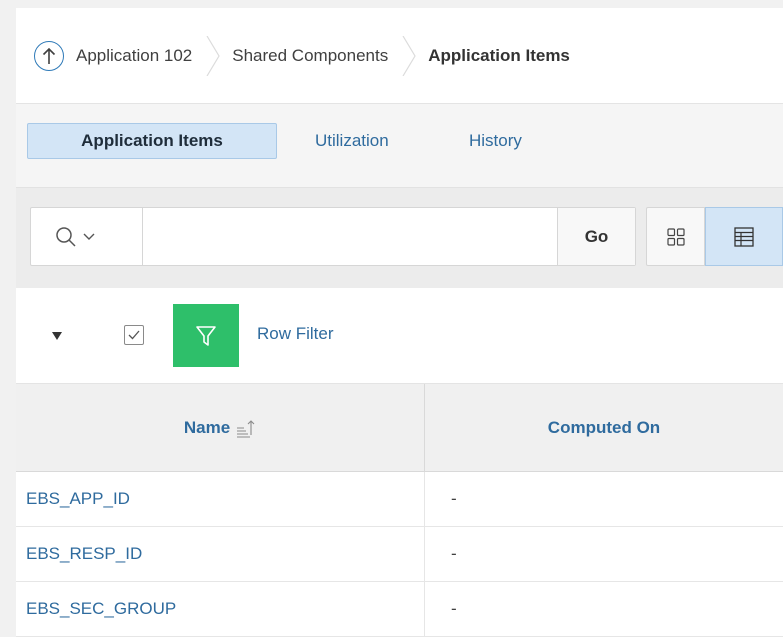 Image resolution: width=783 pixels, height=637 pixels. I want to click on filter-enable-checkbox, so click(134, 335).